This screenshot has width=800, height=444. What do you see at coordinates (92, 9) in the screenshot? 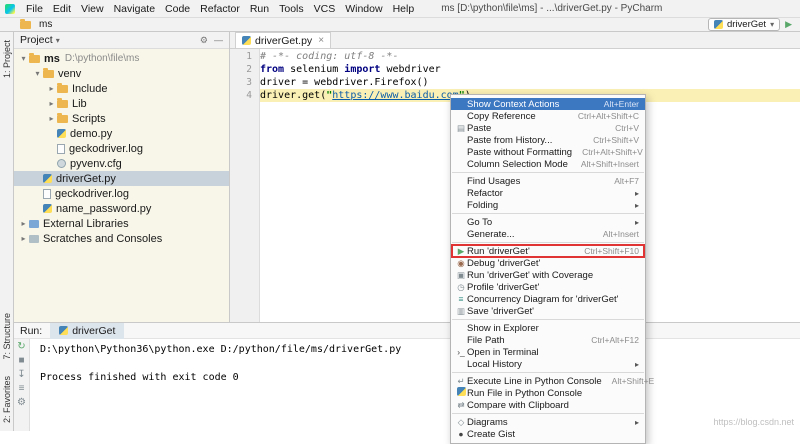
I see `menu-view: View` at bounding box center [92, 9].